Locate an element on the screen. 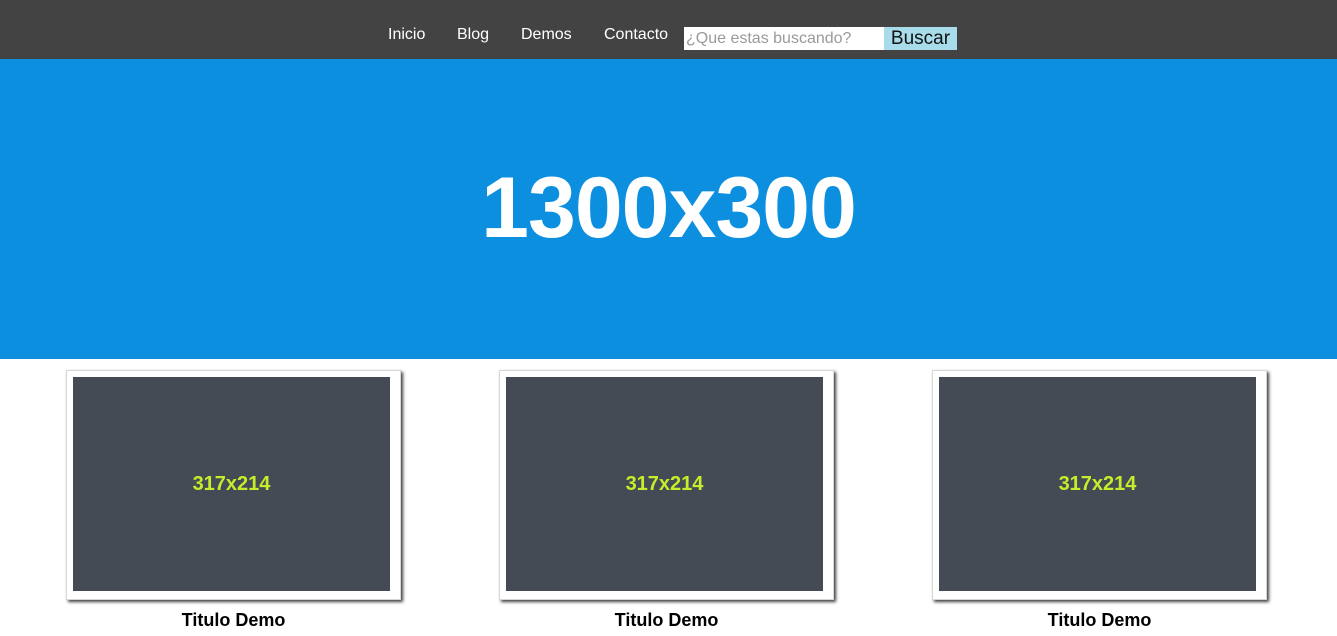 This screenshot has width=1337, height=636. top-navigation-bar: Inicio Blog Demos Contacto Buscar is located at coordinates (668, 29).